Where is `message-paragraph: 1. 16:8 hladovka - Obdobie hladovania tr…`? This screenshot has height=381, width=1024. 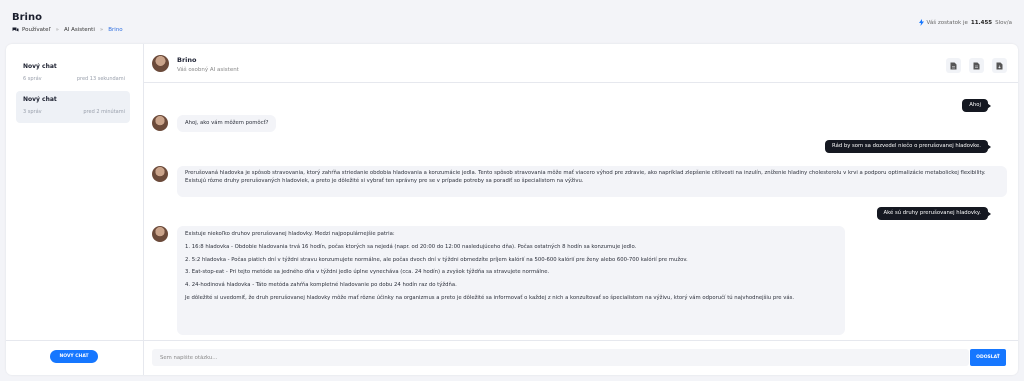
message-paragraph: 1. 16:8 hladovka - Obdobie hladovania tr… is located at coordinates (411, 246).